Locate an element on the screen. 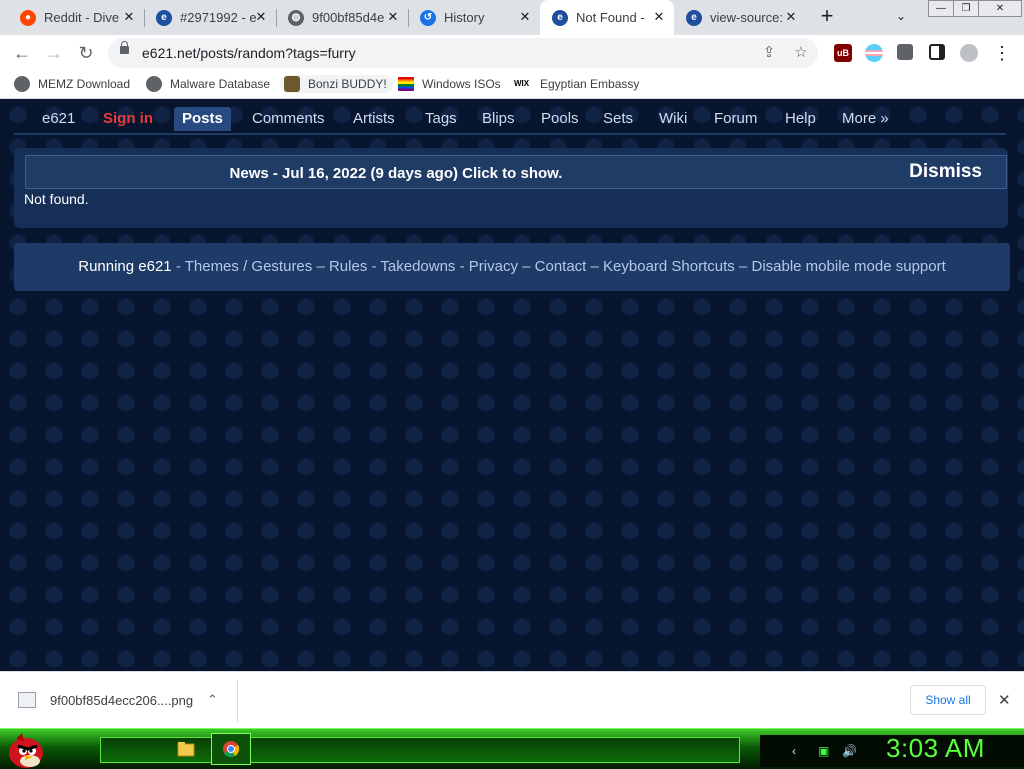 This screenshot has width=1024, height=769. tab-title: Reddit - Dive is located at coordinates (82, 17).